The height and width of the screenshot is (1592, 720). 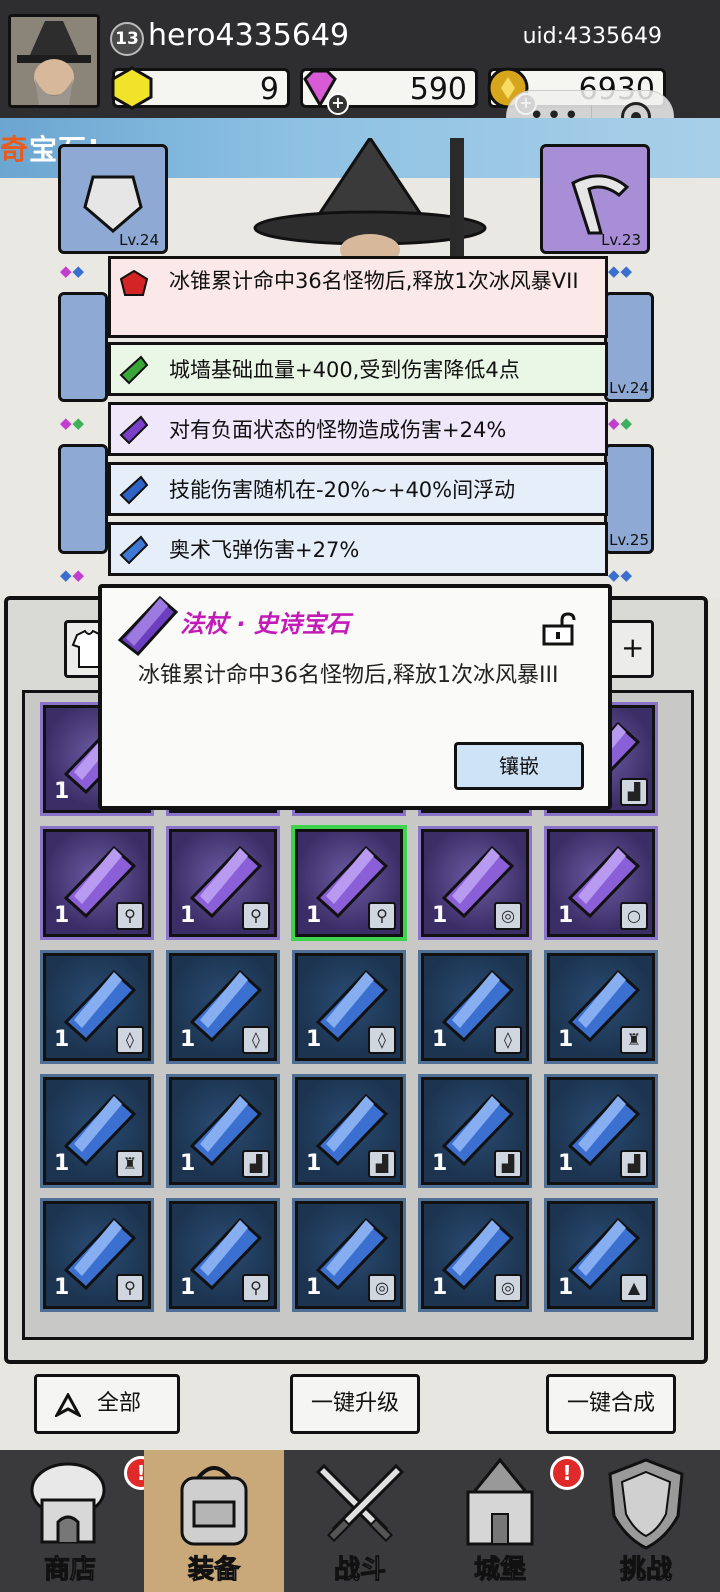 I want to click on nav-battle: 战斗, so click(x=360, y=1521).